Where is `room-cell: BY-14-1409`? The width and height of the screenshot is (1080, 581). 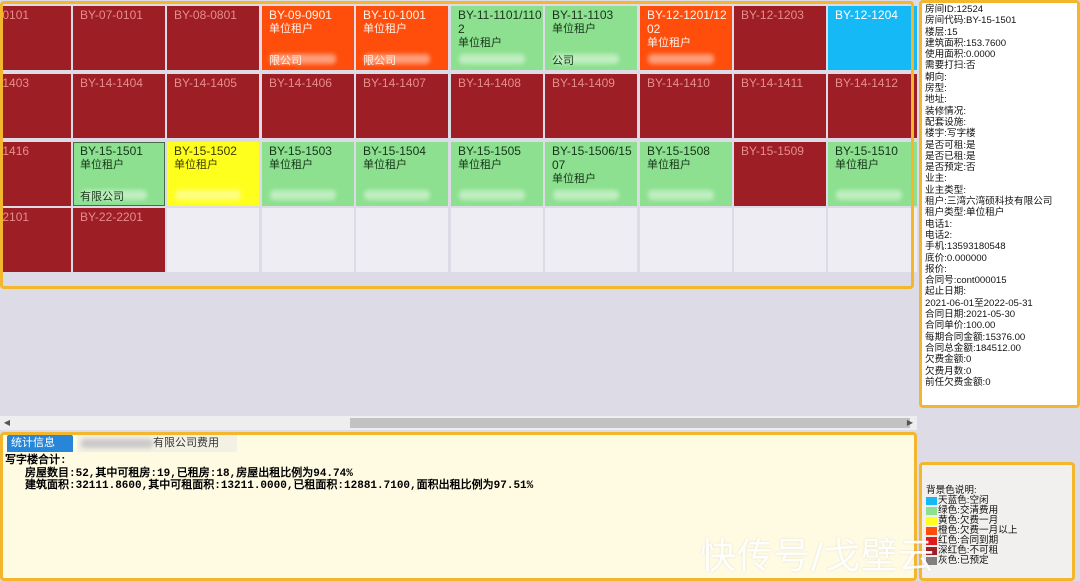
room-cell: BY-14-1409 is located at coordinates (591, 106).